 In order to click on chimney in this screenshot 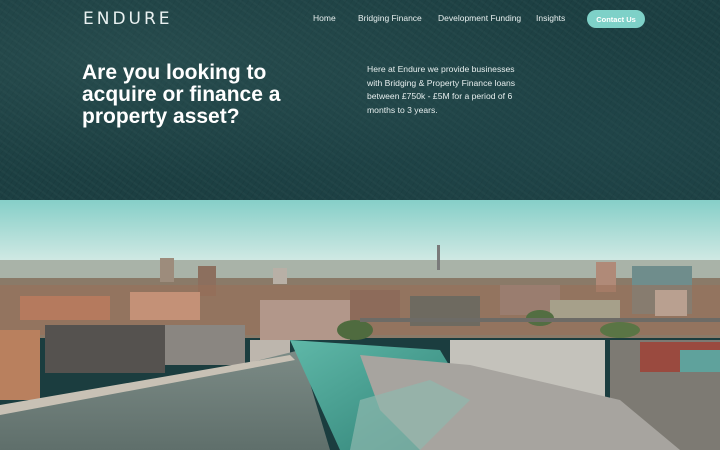, I will do `click(438, 257)`.